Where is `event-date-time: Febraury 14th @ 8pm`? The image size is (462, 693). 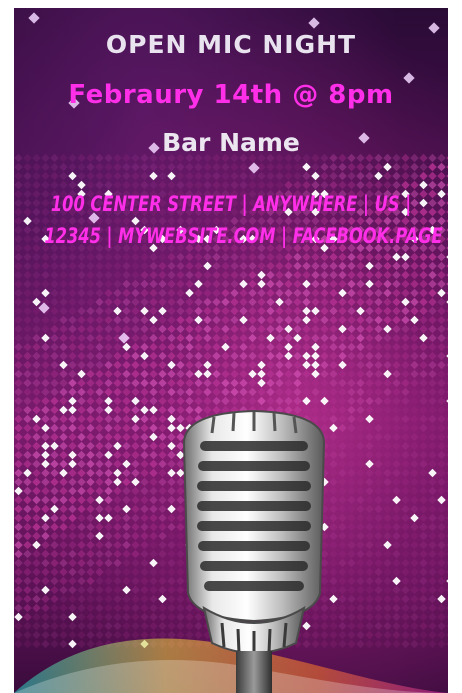
event-date-time: Febraury 14th @ 8pm is located at coordinates (231, 95).